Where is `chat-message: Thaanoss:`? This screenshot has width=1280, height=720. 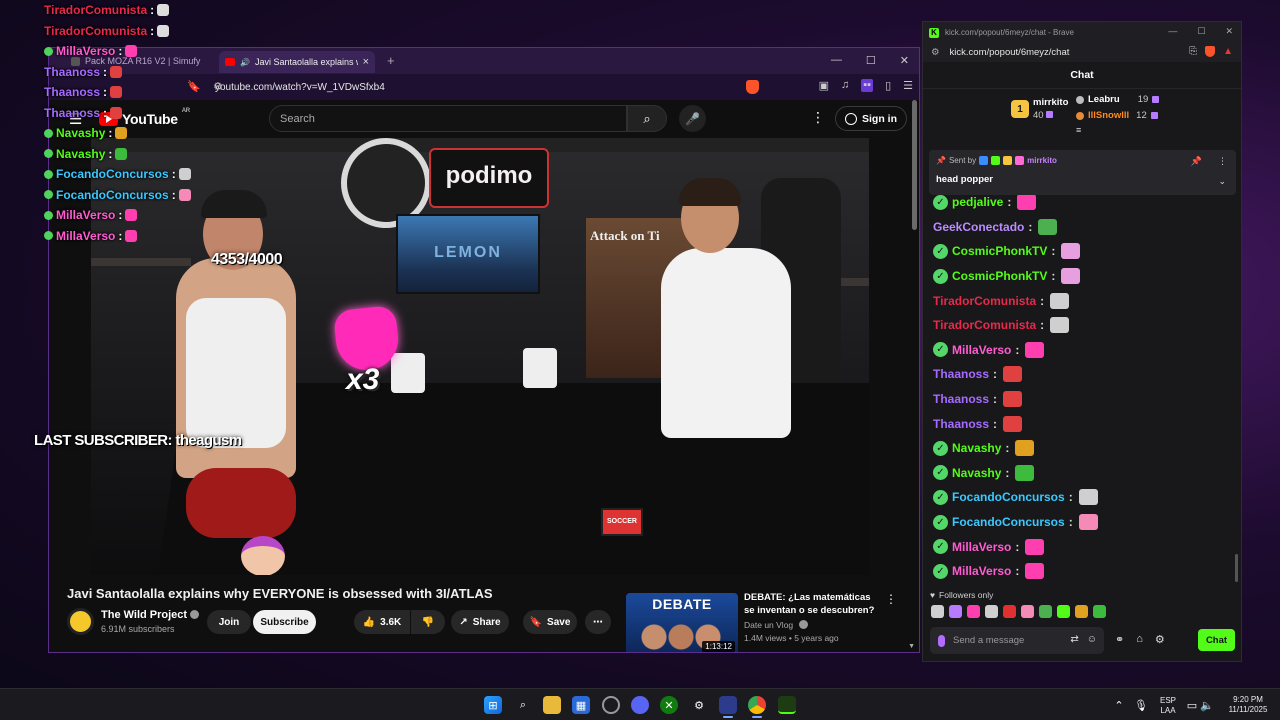
chat-message: Thaanoss: is located at coordinates (1083, 423).